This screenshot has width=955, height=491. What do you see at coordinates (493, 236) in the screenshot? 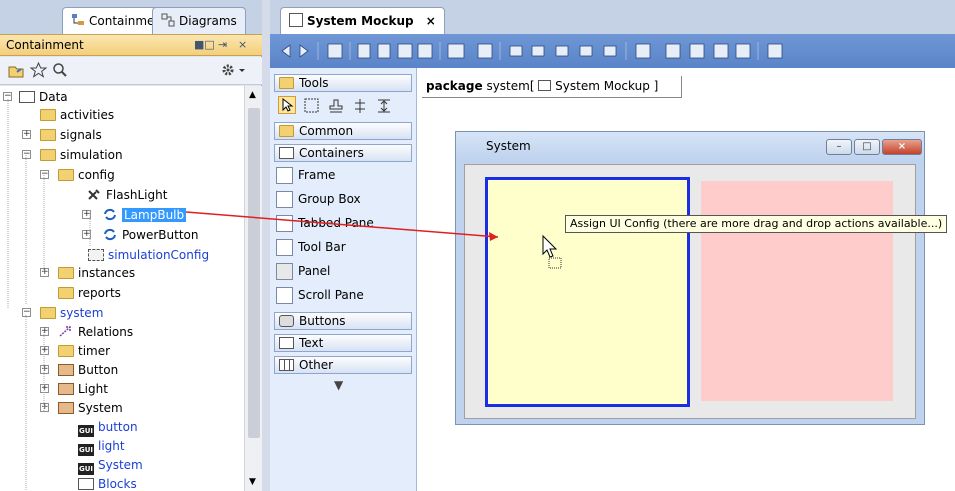
I see `arrow-head` at bounding box center [493, 236].